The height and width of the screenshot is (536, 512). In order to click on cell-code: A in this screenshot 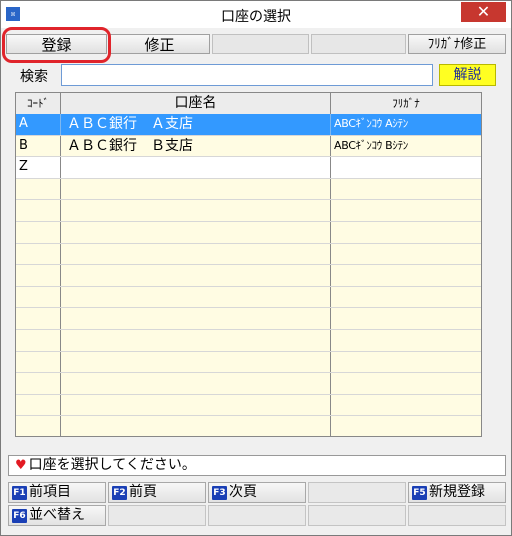, I will do `click(38, 124)`.